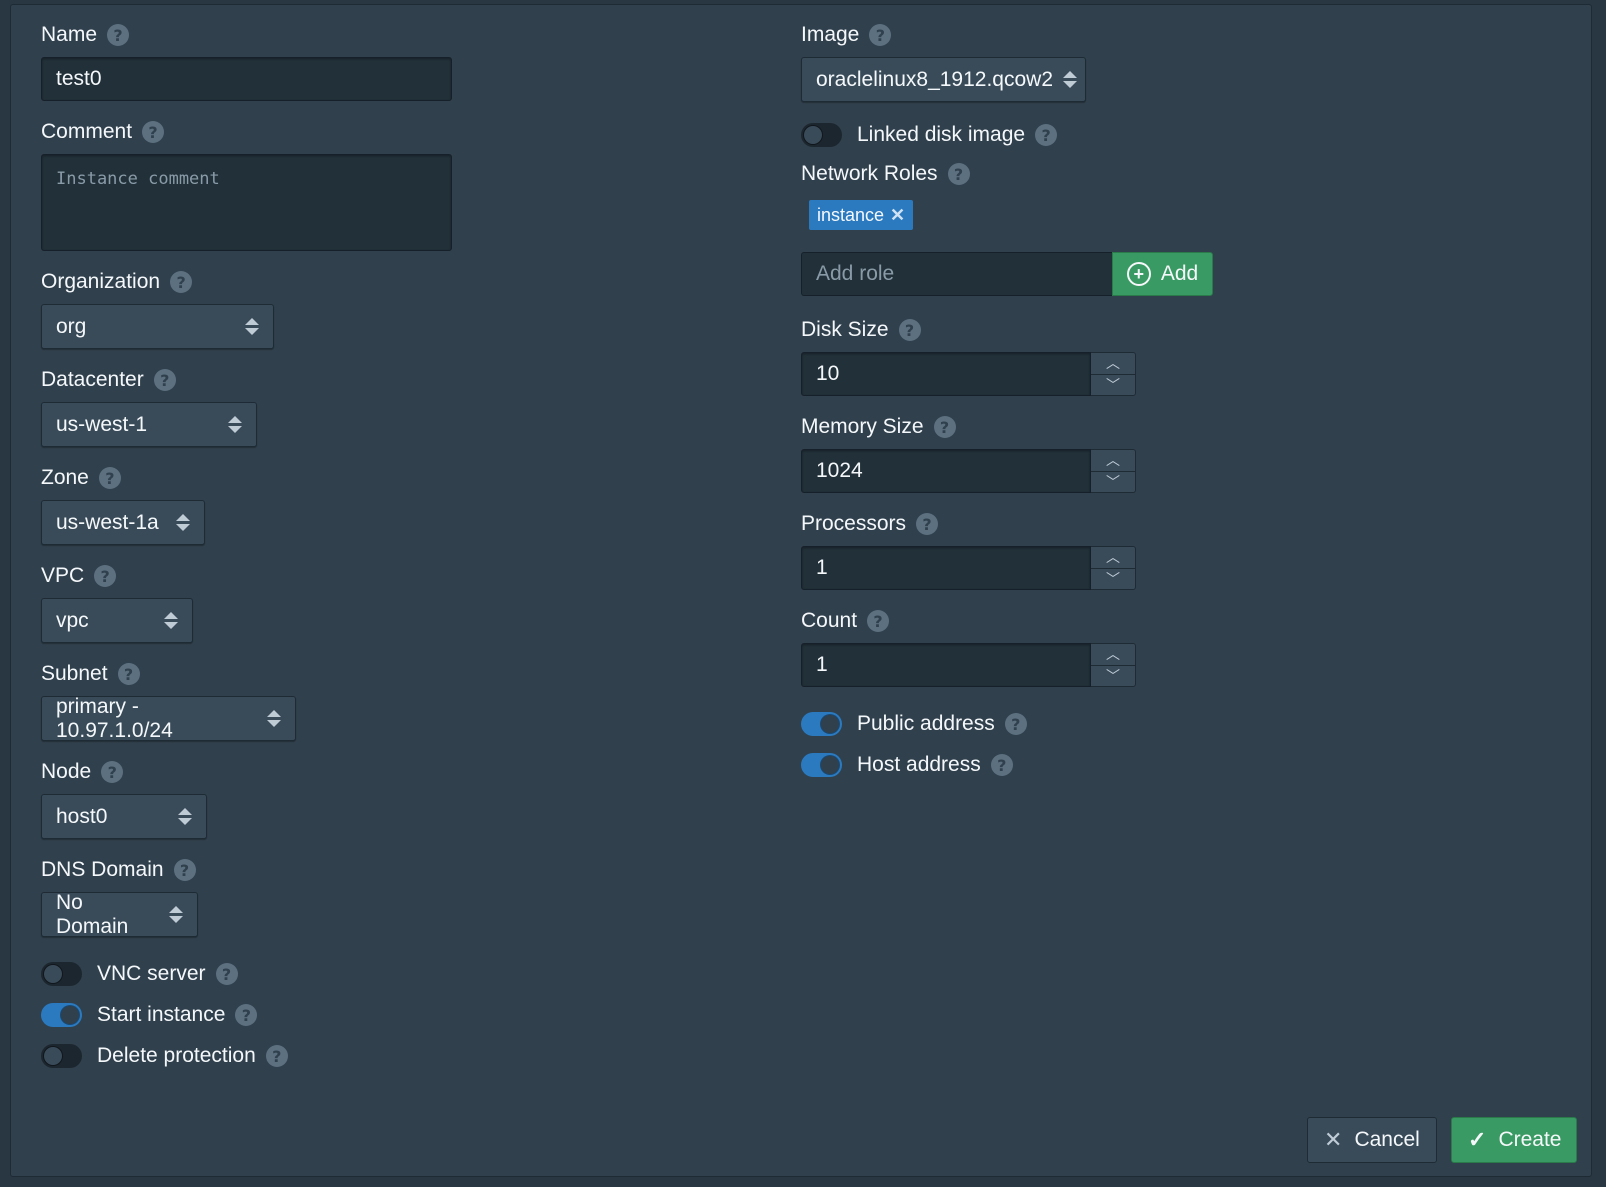 This screenshot has width=1606, height=1187. I want to click on host-address-row: Host address ?, so click(1171, 765).